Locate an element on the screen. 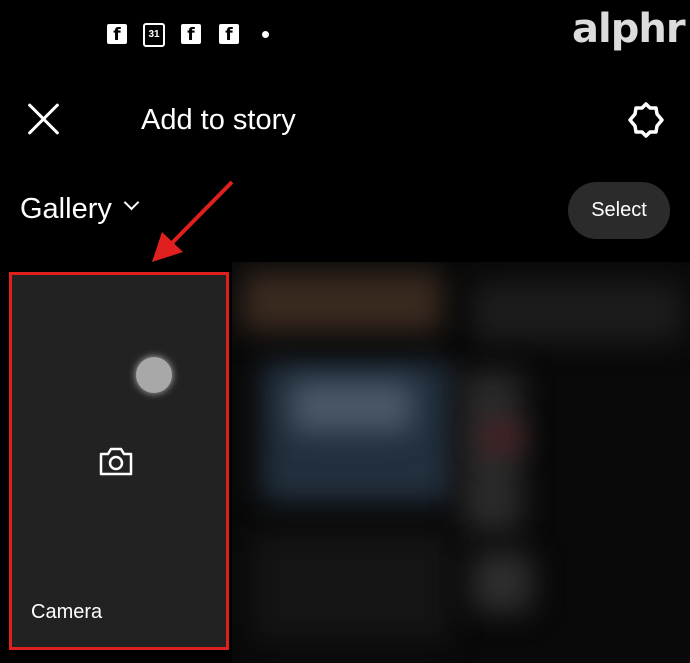 The height and width of the screenshot is (663, 690). camera-focus-indicator is located at coordinates (154, 375).